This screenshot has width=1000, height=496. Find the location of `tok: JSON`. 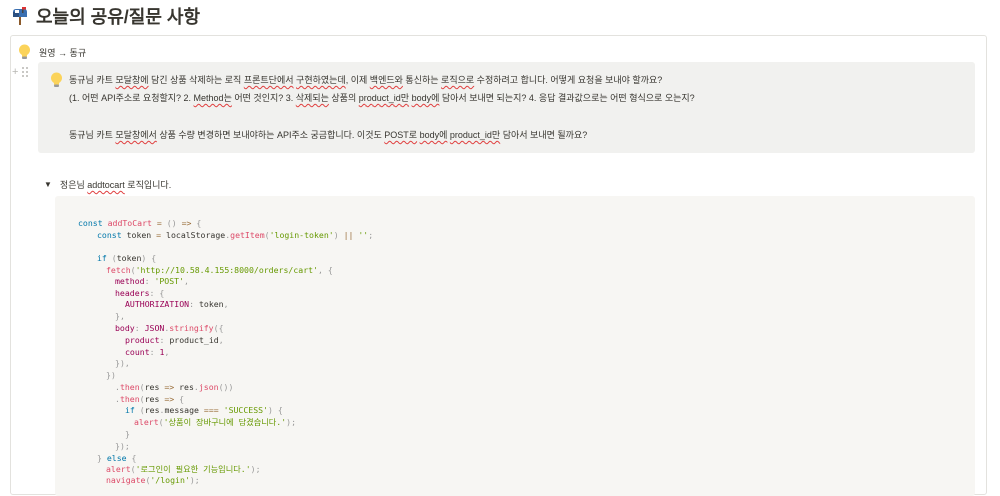

tok: JSON is located at coordinates (154, 328).